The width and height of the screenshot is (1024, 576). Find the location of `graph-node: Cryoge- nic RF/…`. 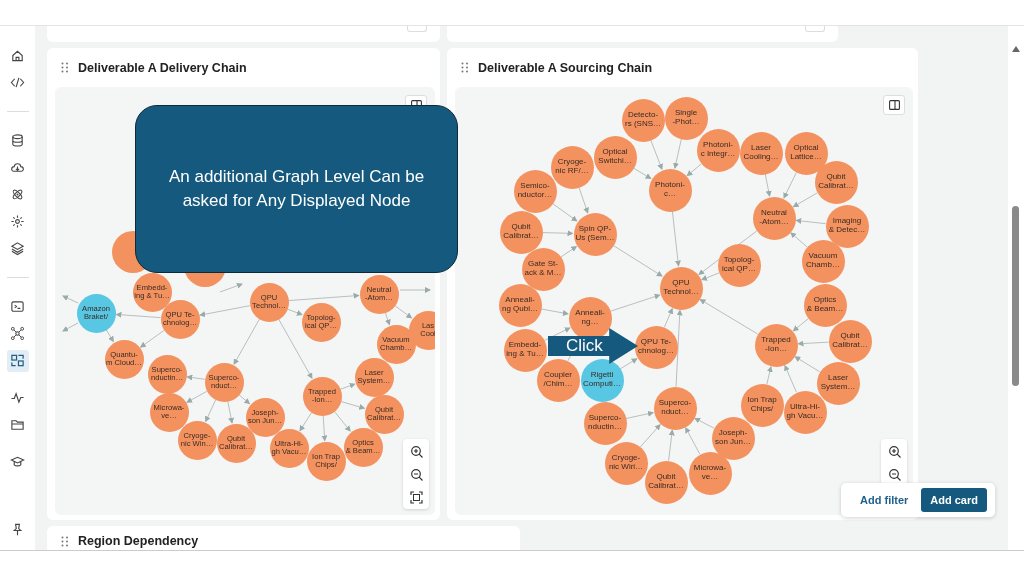

graph-node: Cryoge- nic RF/… is located at coordinates (572, 167).